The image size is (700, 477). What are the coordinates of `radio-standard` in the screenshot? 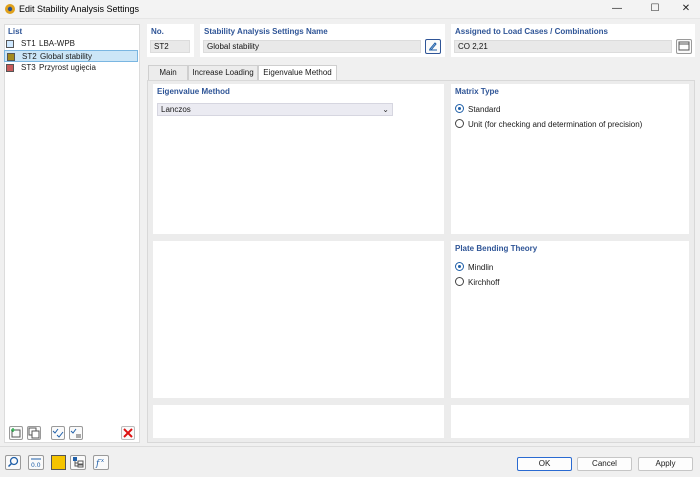 It's located at (459, 108).